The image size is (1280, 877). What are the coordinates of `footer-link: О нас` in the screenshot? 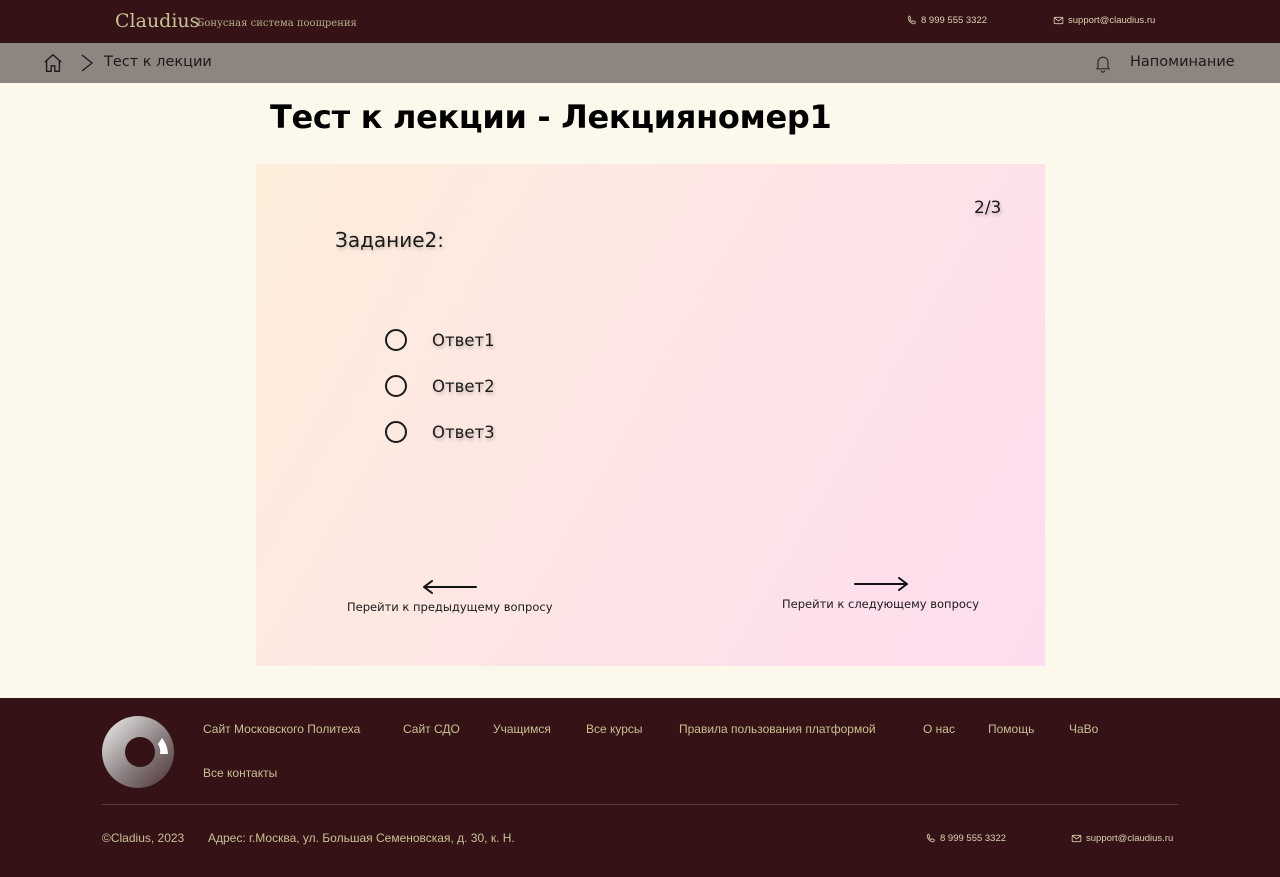 It's located at (939, 729).